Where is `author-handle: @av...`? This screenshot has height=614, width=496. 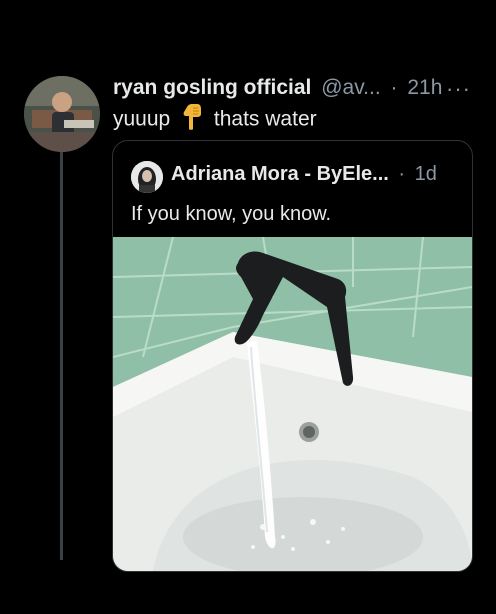 author-handle: @av... is located at coordinates (350, 87).